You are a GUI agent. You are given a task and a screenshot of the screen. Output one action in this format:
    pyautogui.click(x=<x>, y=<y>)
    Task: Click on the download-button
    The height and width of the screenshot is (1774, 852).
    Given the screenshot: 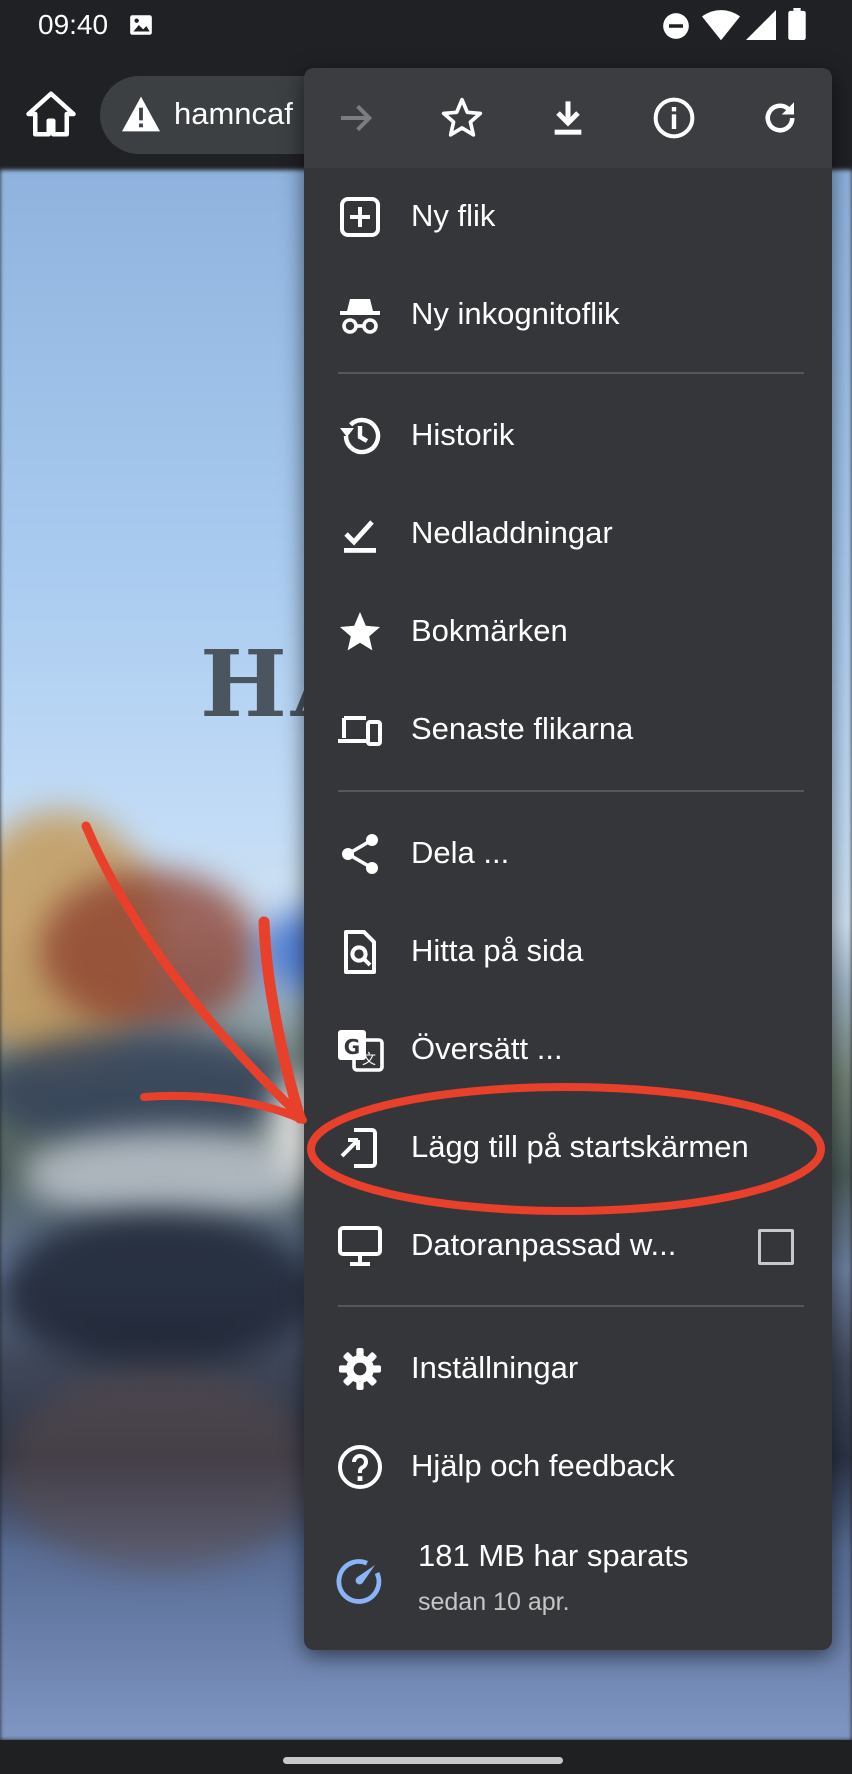 What is the action you would take?
    pyautogui.click(x=568, y=118)
    